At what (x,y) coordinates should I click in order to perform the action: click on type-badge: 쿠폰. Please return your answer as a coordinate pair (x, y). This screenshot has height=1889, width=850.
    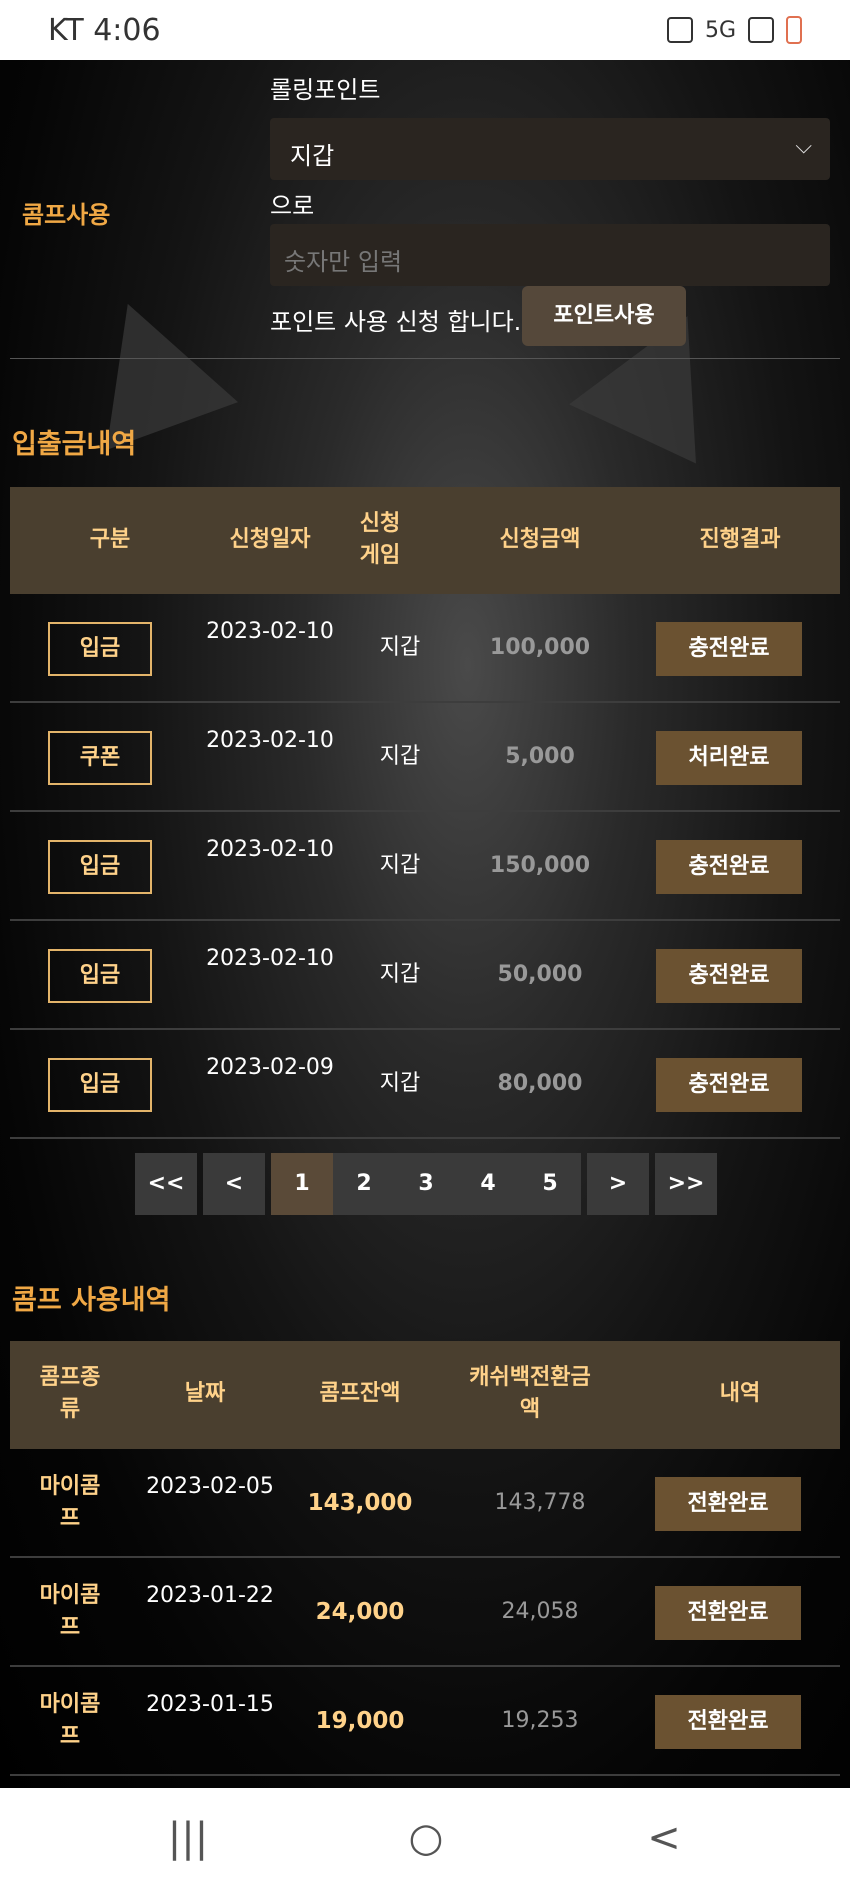
    Looking at the image, I should click on (100, 758).